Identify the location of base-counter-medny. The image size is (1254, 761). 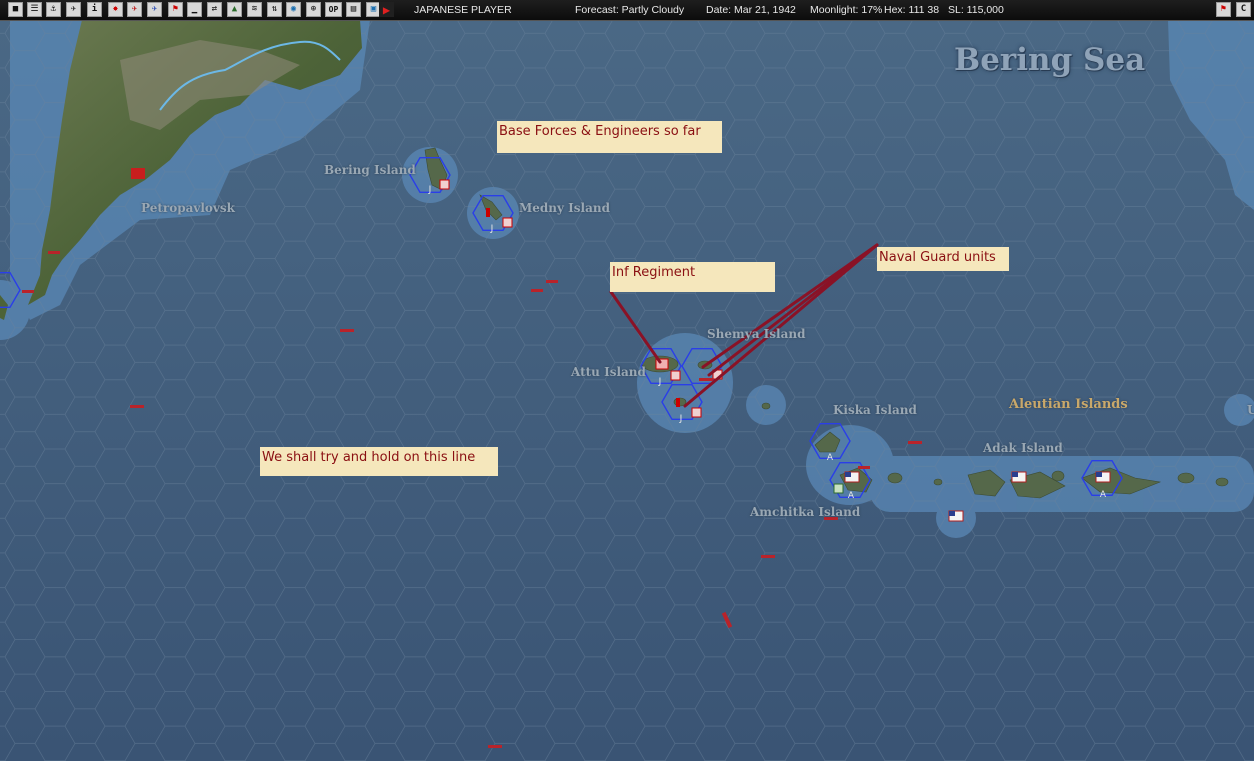
(507, 222).